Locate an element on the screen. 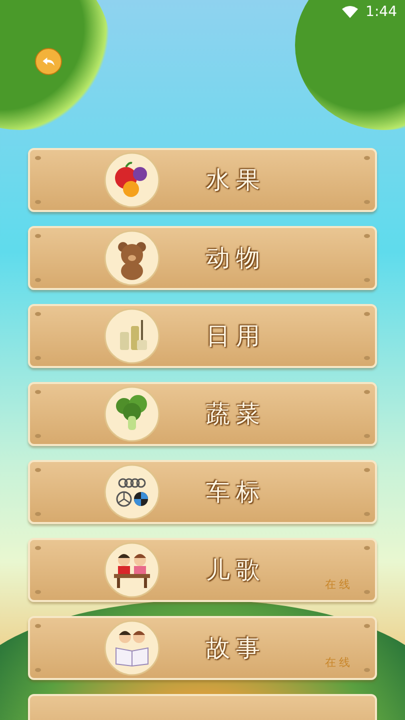  car-logos-icon is located at coordinates (132, 492).